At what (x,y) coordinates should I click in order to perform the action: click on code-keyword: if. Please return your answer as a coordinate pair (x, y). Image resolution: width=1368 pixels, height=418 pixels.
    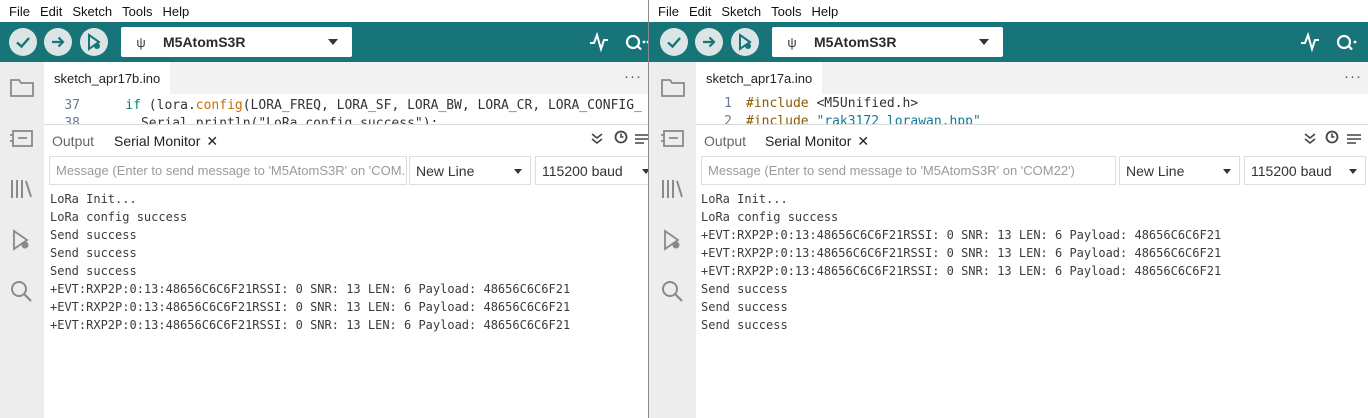
    Looking at the image, I should click on (133, 105).